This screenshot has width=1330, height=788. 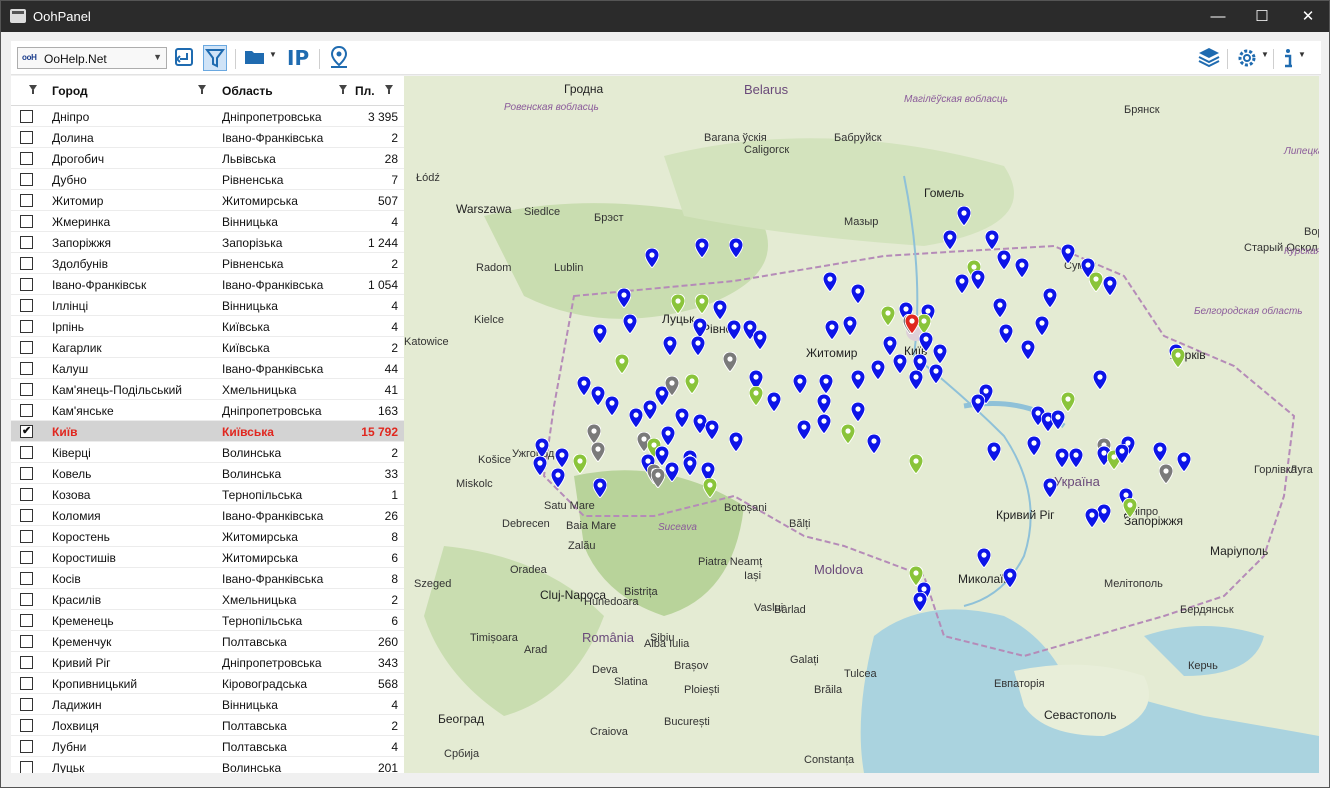 I want to click on filter-button, so click(x=215, y=58).